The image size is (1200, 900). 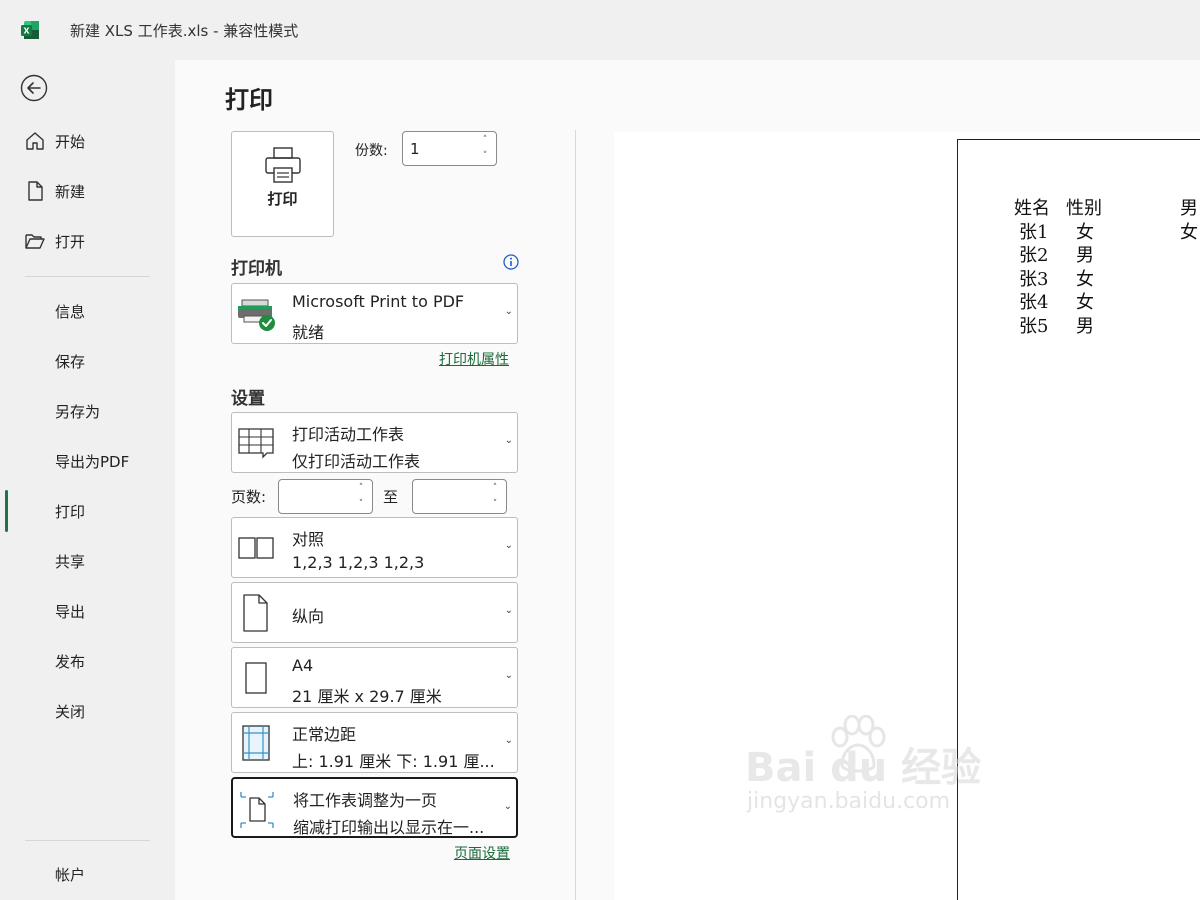 I want to click on margins-title: 正常边距, so click(x=324, y=734).